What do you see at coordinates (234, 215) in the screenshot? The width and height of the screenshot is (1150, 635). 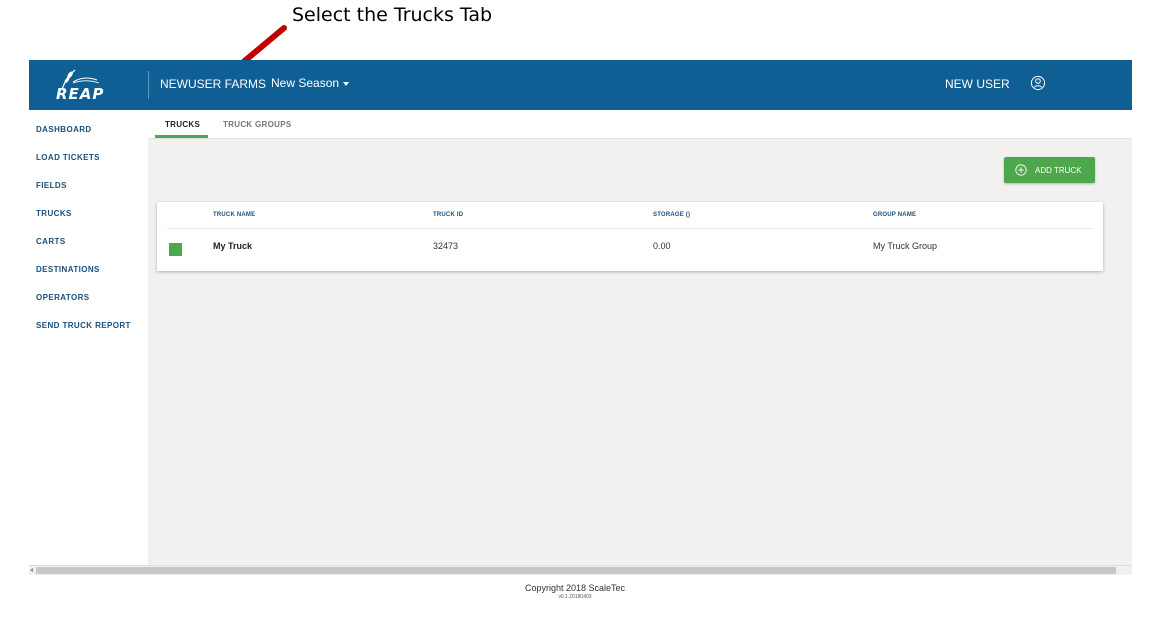 I see `column-header-truck-name: TRUCK NAME` at bounding box center [234, 215].